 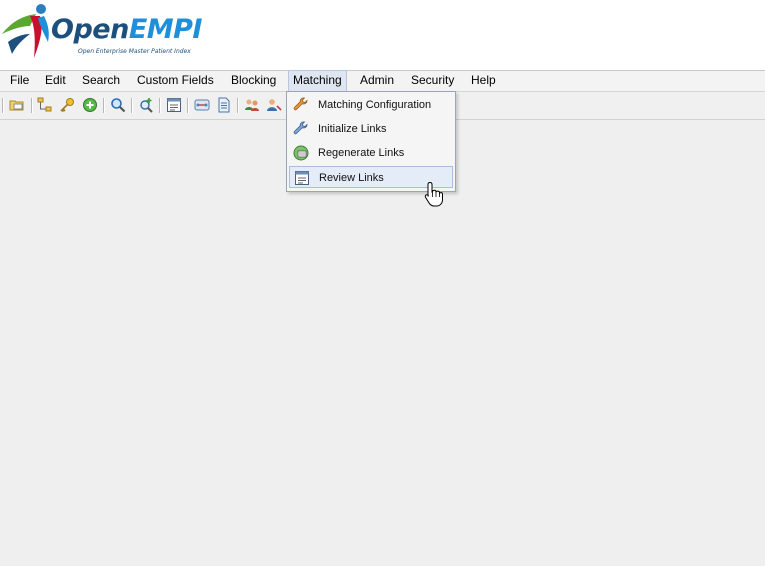 What do you see at coordinates (25, 31) in the screenshot?
I see `logo-figure-icon` at bounding box center [25, 31].